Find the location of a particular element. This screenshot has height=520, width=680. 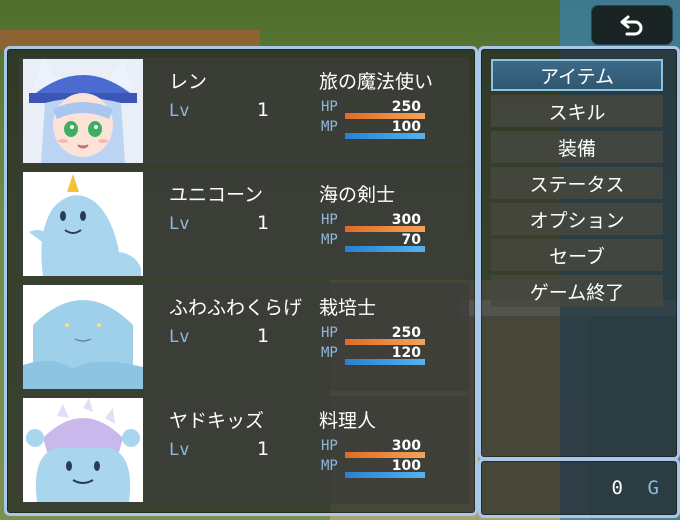

gold-unit: G is located at coordinates (653, 488).